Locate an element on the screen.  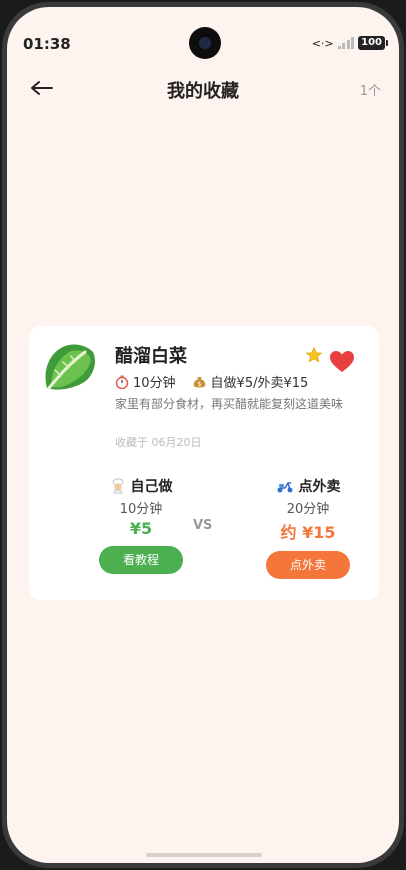
status-time: 01:38 is located at coordinates (47, 44).